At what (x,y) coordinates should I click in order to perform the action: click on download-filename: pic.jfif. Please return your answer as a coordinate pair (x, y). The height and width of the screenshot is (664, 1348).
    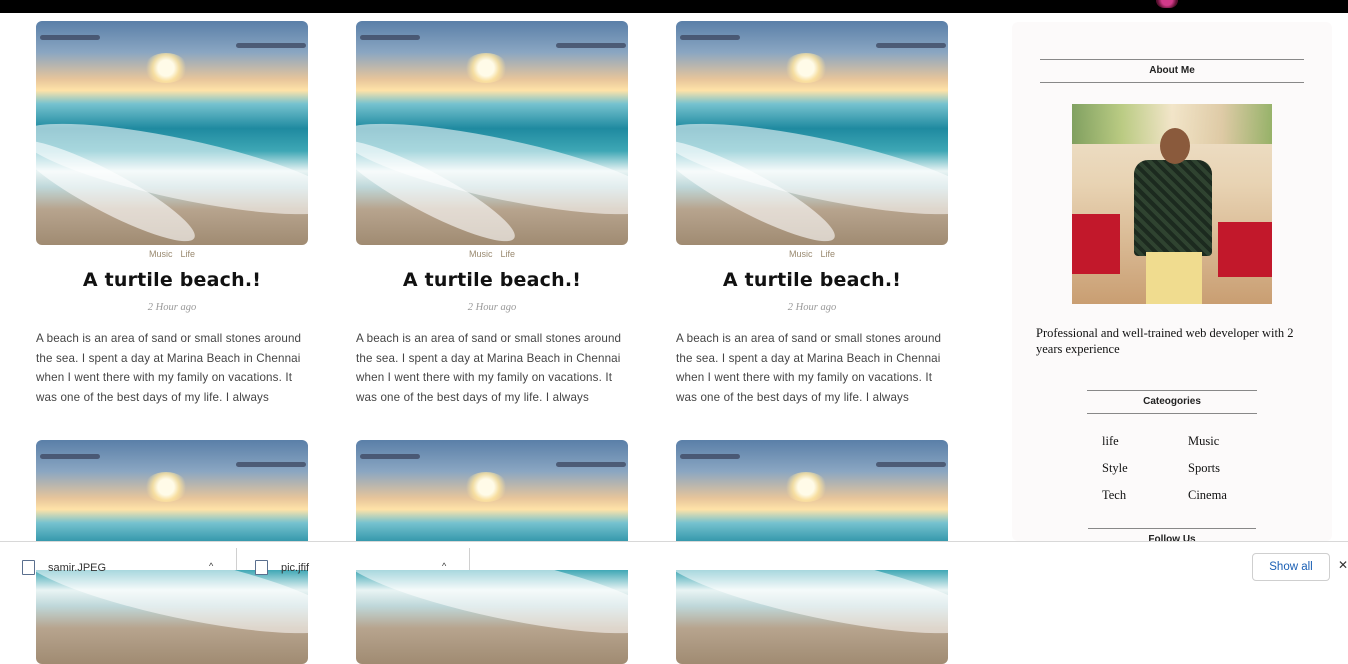
    Looking at the image, I should click on (295, 568).